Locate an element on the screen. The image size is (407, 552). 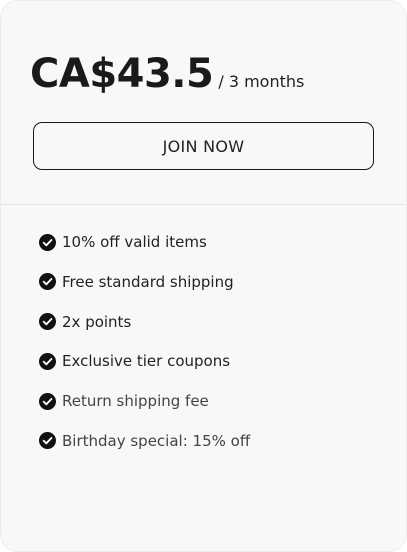
benefit-item: Exclusive tier coupons is located at coordinates (144, 361).